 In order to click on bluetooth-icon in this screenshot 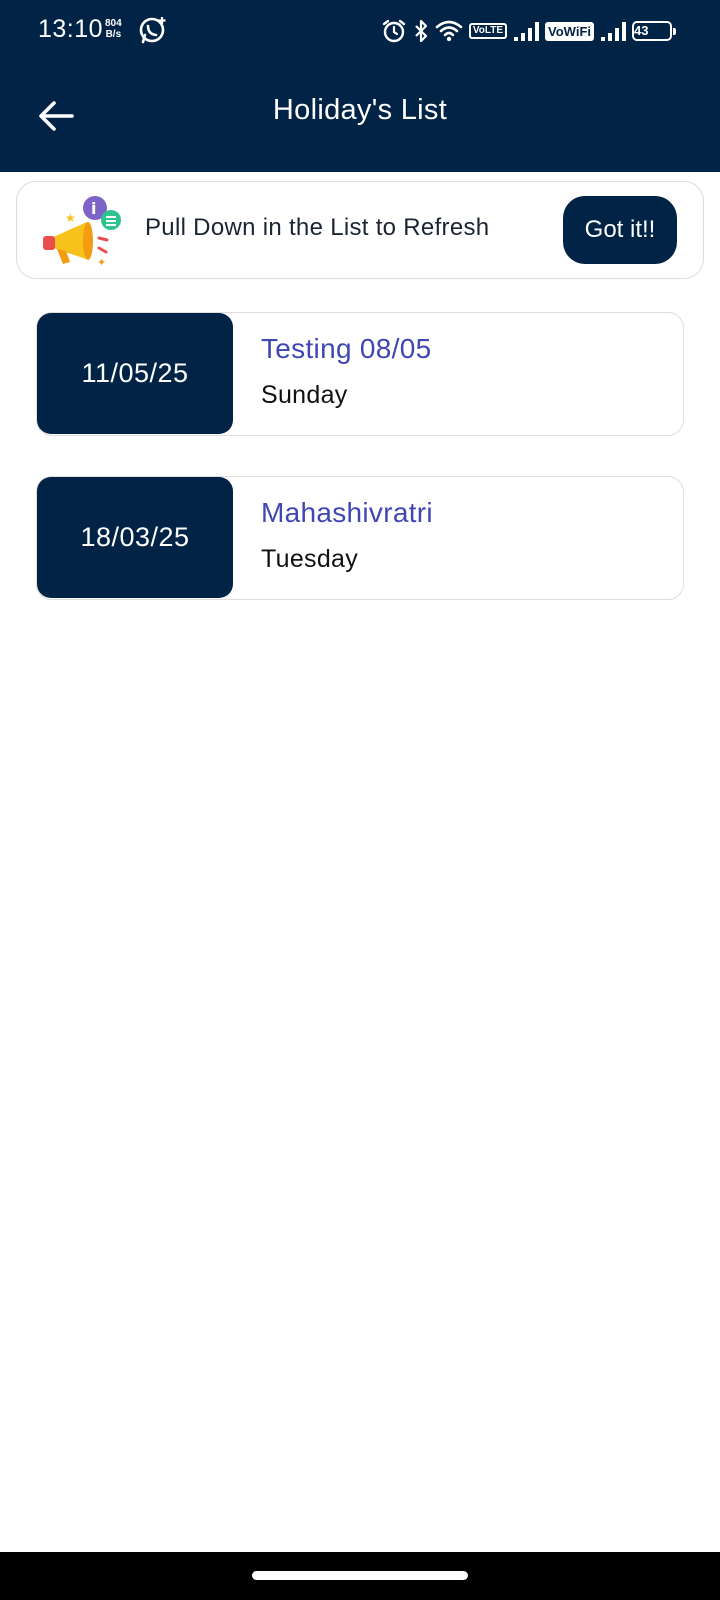, I will do `click(421, 31)`.